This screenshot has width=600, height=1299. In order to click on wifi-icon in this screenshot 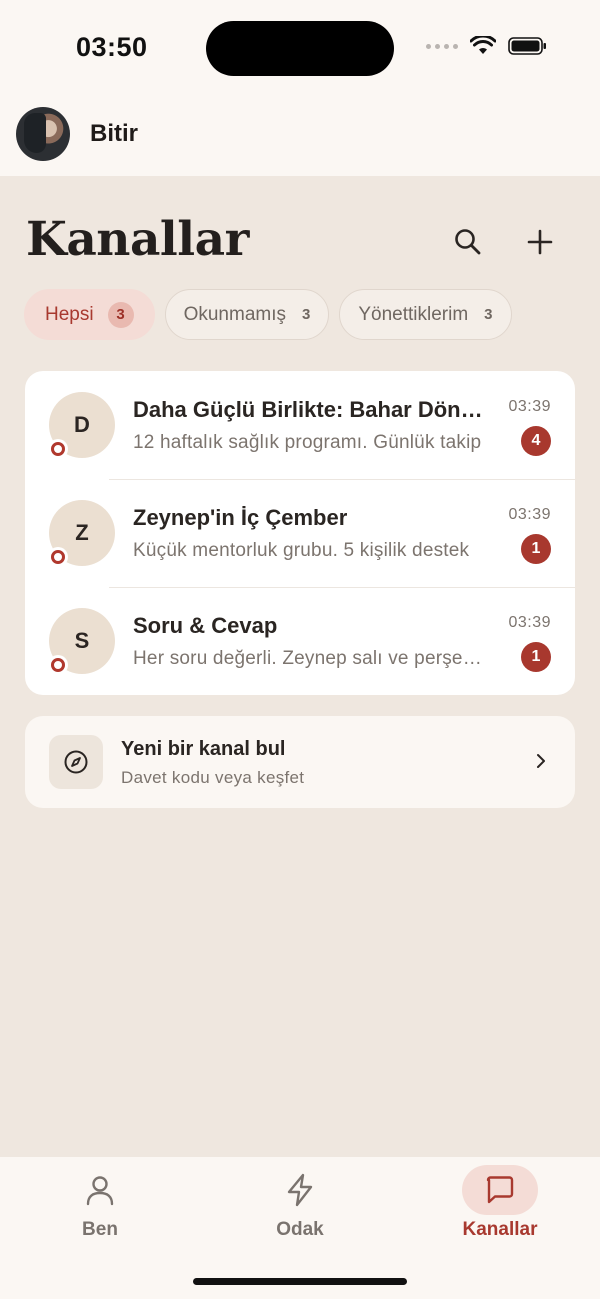, I will do `click(483, 45)`.